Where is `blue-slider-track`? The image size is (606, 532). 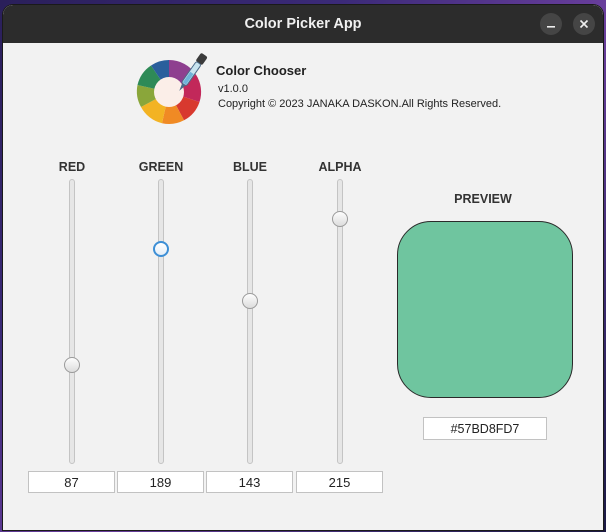
blue-slider-track is located at coordinates (250, 321).